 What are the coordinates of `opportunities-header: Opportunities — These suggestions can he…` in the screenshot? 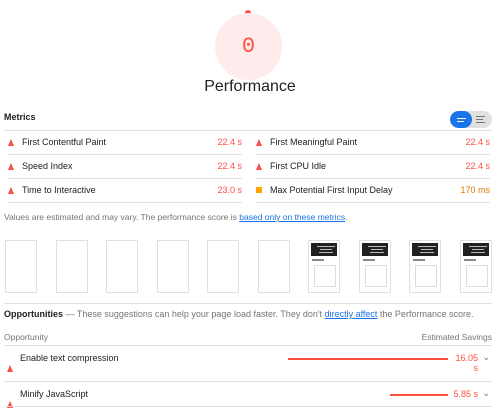 It's located at (238, 314).